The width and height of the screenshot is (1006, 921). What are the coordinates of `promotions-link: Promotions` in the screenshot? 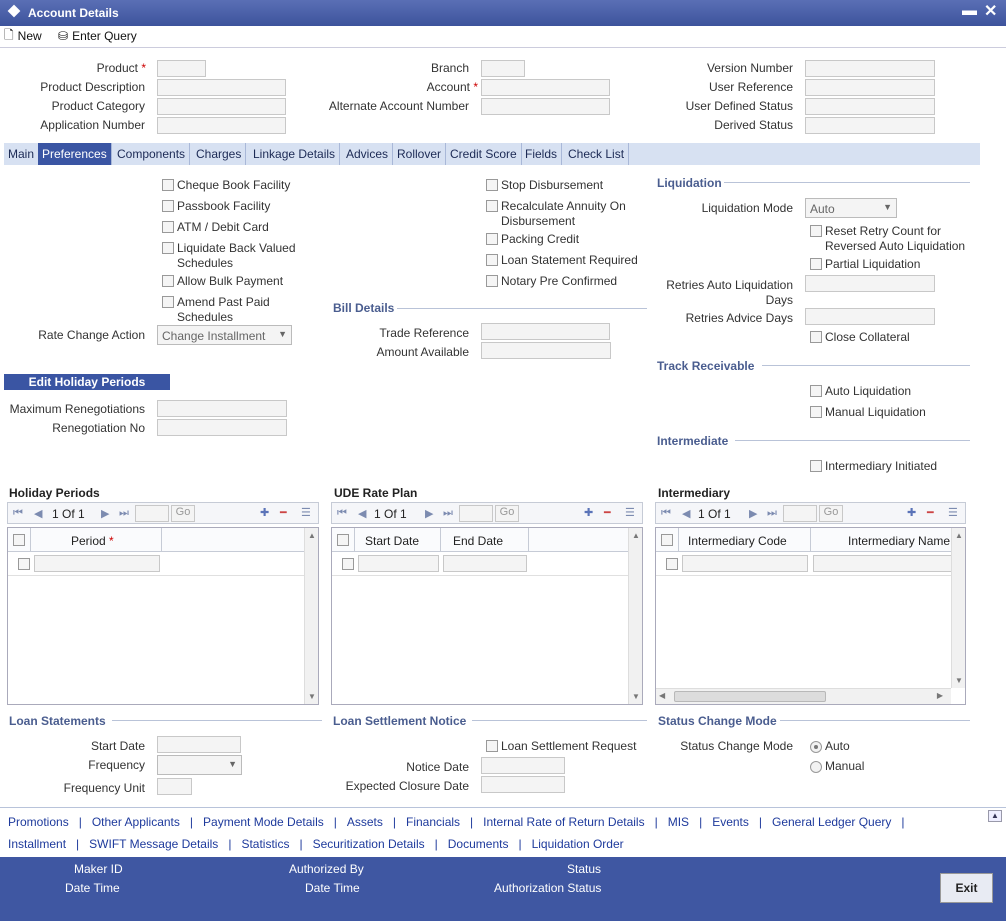 It's located at (38, 822).